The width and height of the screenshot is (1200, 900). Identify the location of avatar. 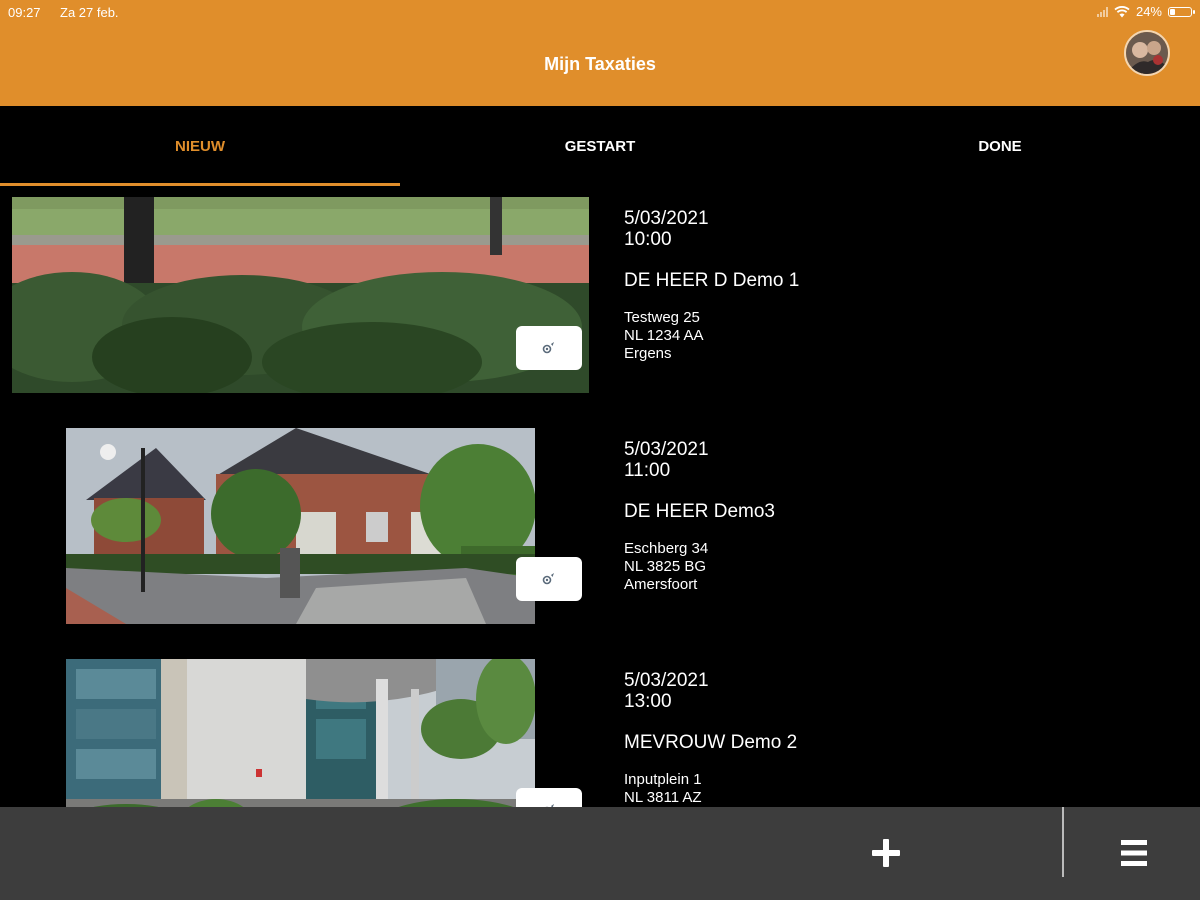
(1147, 53).